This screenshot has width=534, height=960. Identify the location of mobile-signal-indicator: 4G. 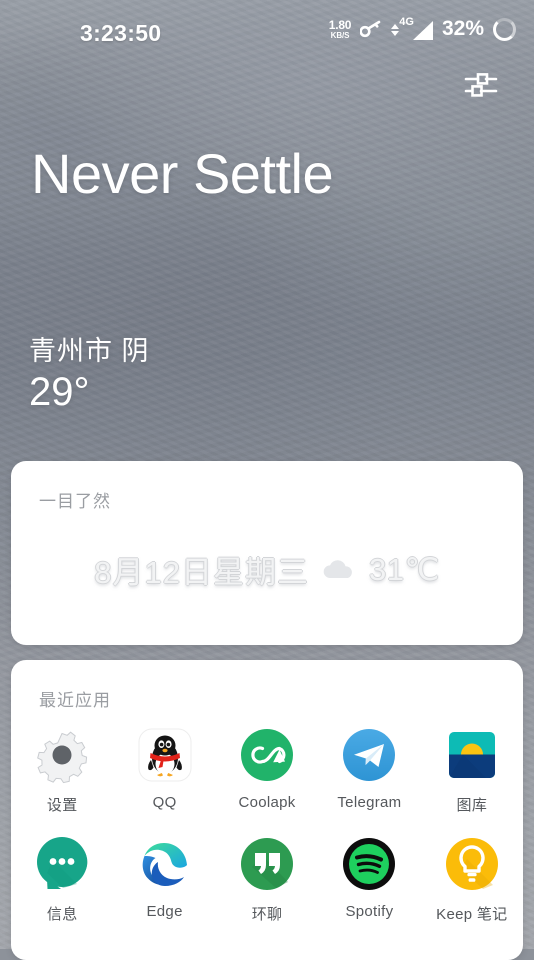
(412, 28).